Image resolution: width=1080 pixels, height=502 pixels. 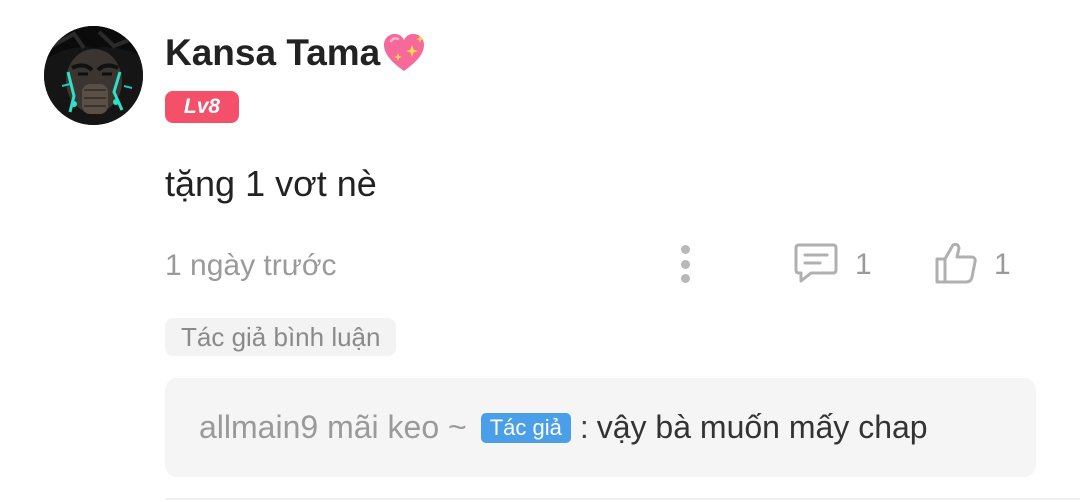 What do you see at coordinates (762, 427) in the screenshot?
I see `reply-text: vậy bà muốn mấy chap` at bounding box center [762, 427].